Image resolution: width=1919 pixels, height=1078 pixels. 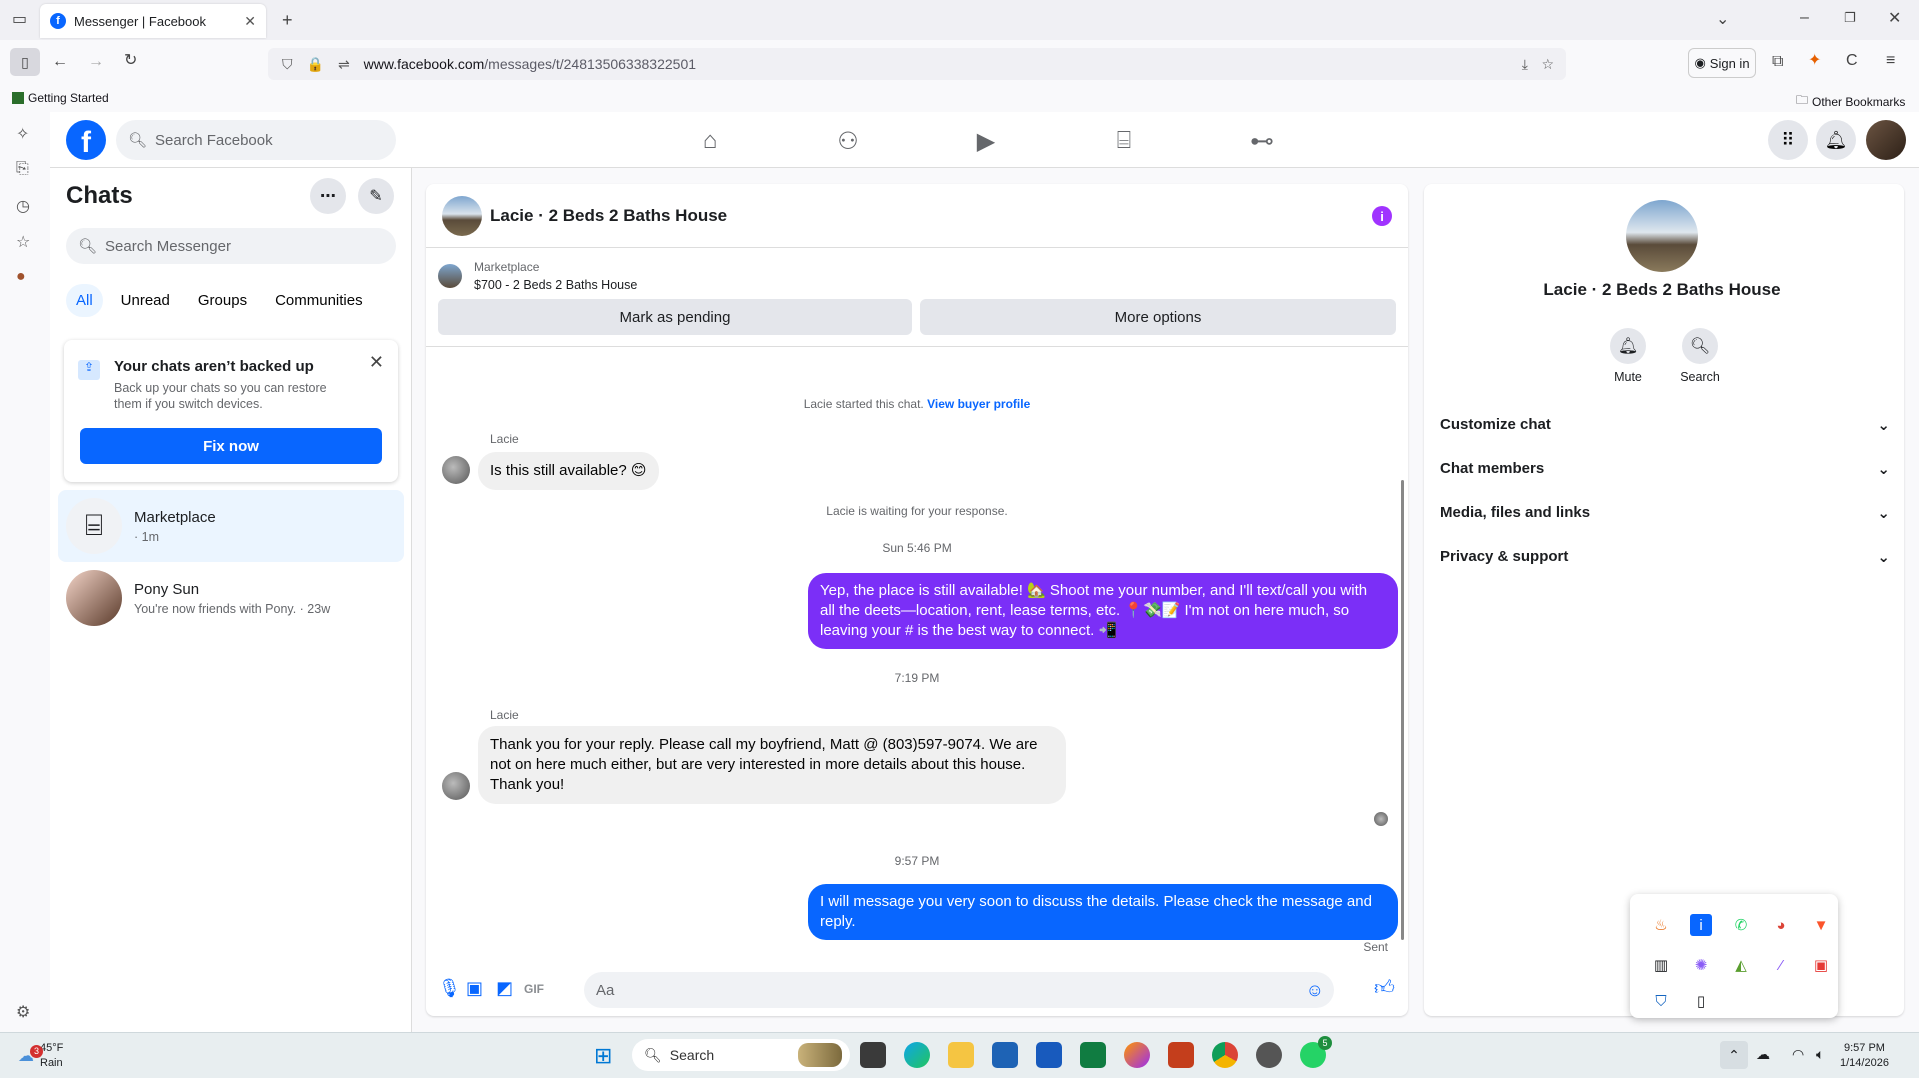 I want to click on usb-device-icon: ▥, so click(x=1661, y=965).